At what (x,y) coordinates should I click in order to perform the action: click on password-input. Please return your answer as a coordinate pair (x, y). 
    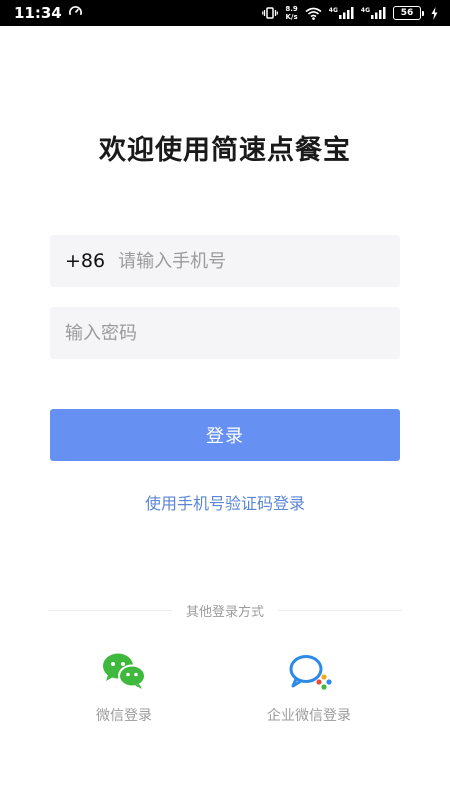
    Looking at the image, I should click on (225, 333).